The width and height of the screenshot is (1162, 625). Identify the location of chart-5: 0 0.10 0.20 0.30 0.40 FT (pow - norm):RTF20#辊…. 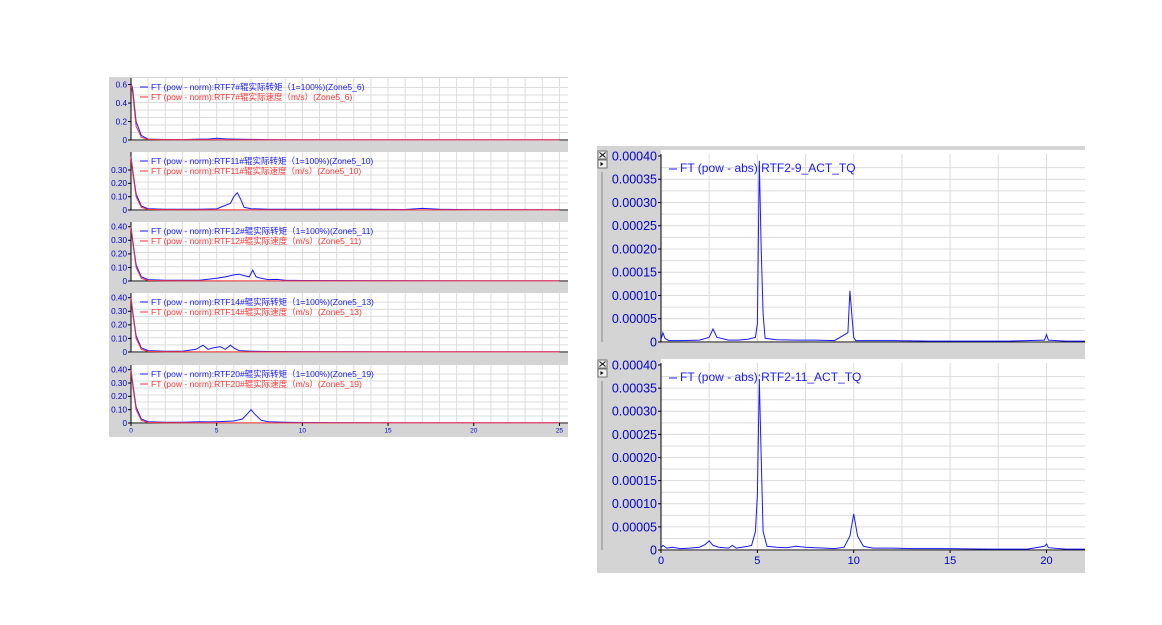
(339, 400).